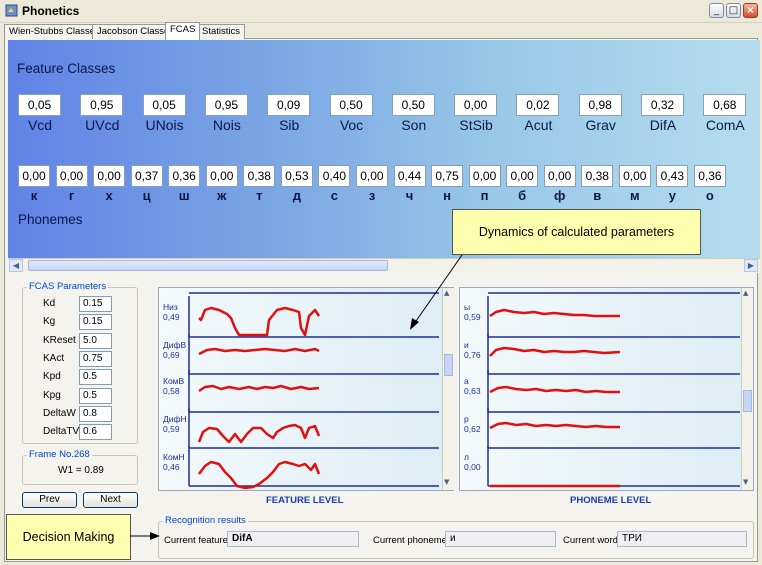 The height and width of the screenshot is (565, 762). What do you see at coordinates (682, 539) in the screenshot?
I see `current-word-field: ТРИ` at bounding box center [682, 539].